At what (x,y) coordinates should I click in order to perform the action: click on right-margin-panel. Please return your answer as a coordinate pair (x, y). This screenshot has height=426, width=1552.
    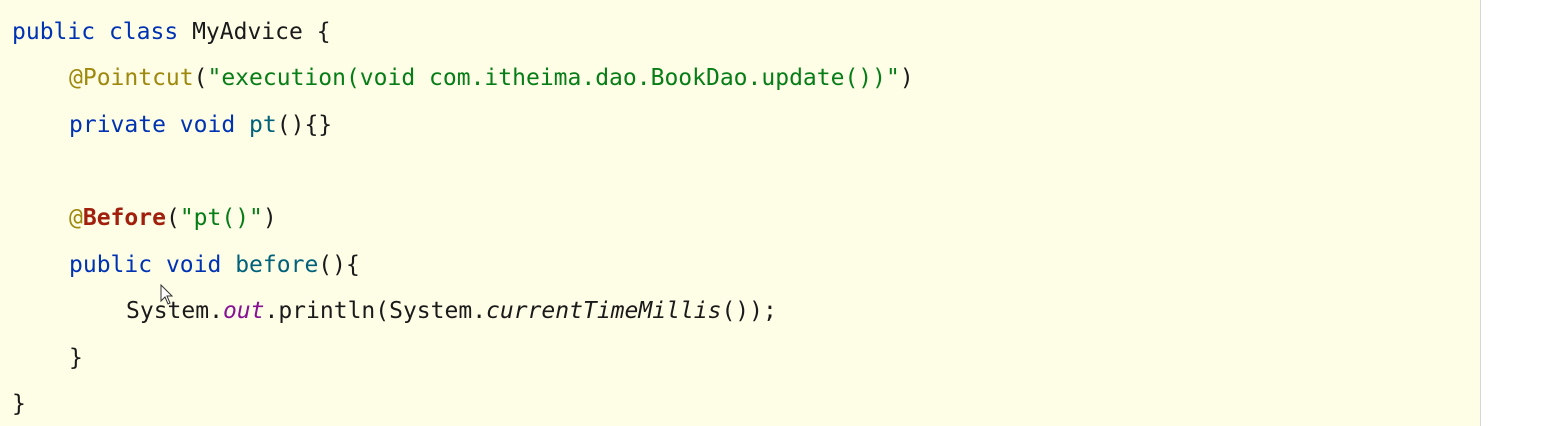
    Looking at the image, I should click on (1517, 213).